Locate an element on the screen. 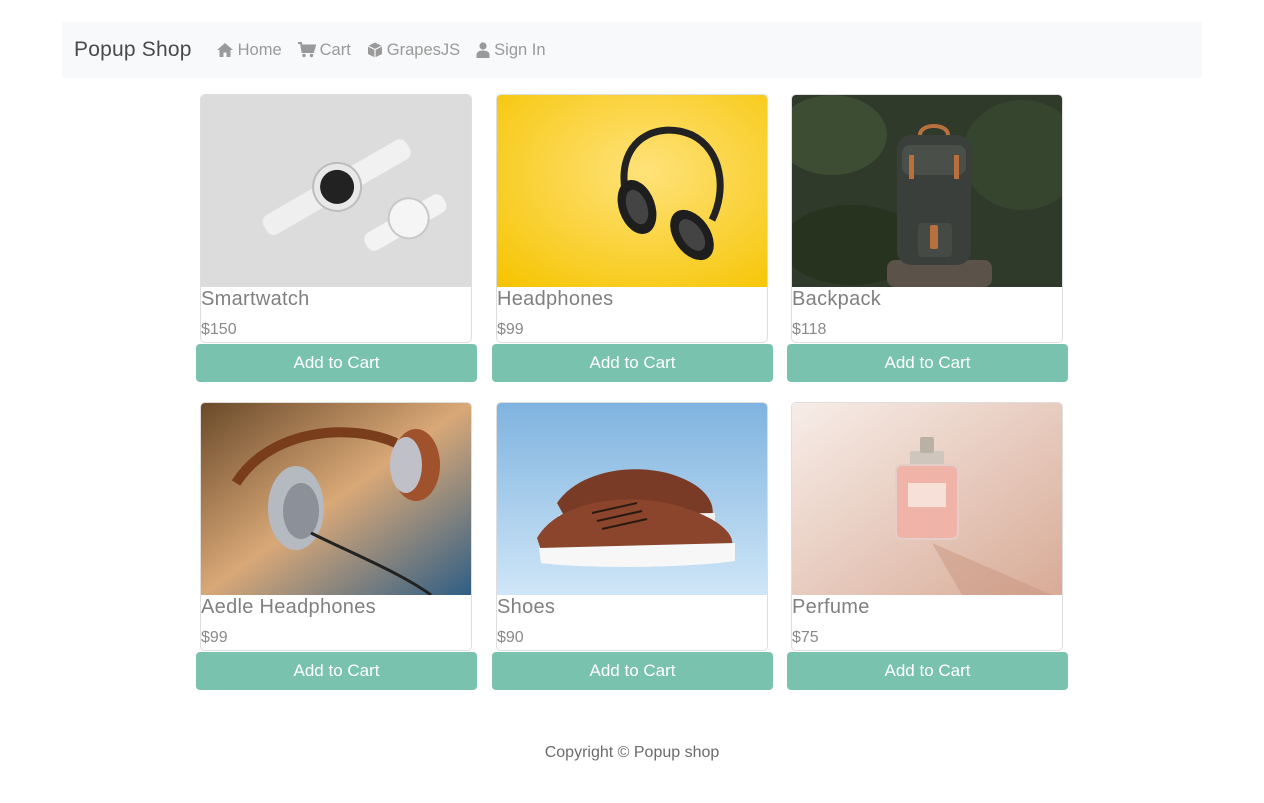 Image resolution: width=1264 pixels, height=803 pixels. product-price: $150 is located at coordinates (219, 329).